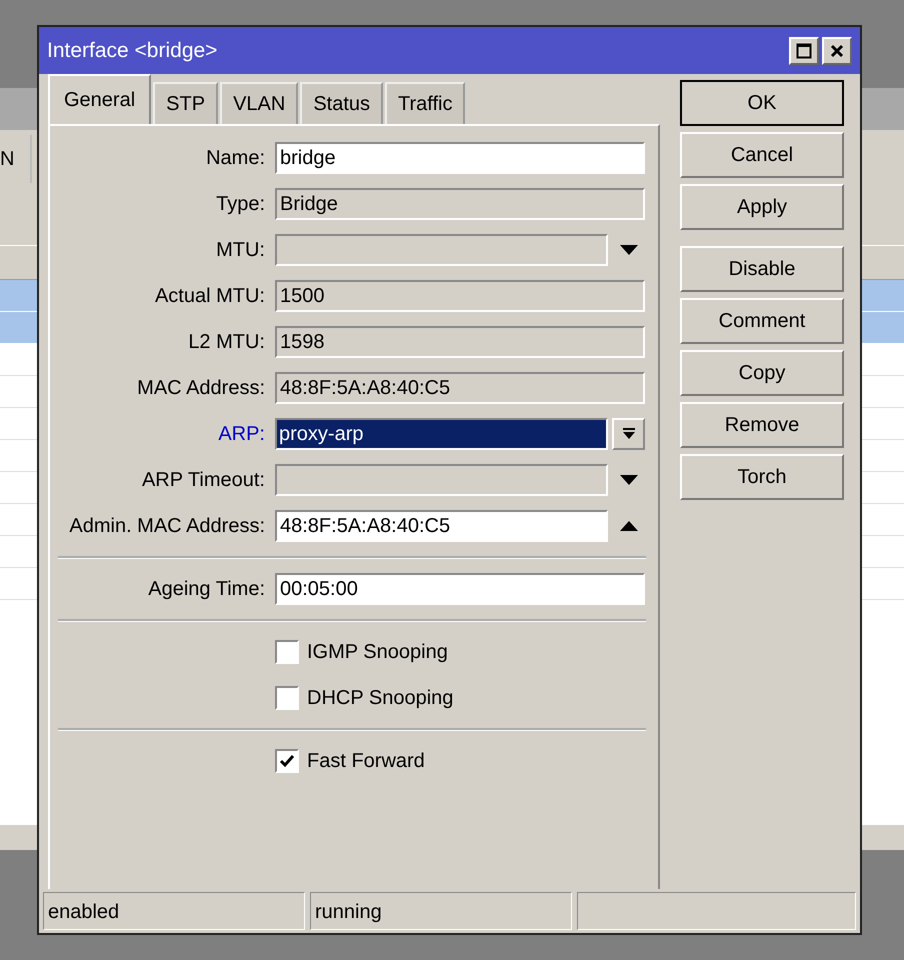  What do you see at coordinates (226, 342) in the screenshot?
I see `field-label: L2 MTU:` at bounding box center [226, 342].